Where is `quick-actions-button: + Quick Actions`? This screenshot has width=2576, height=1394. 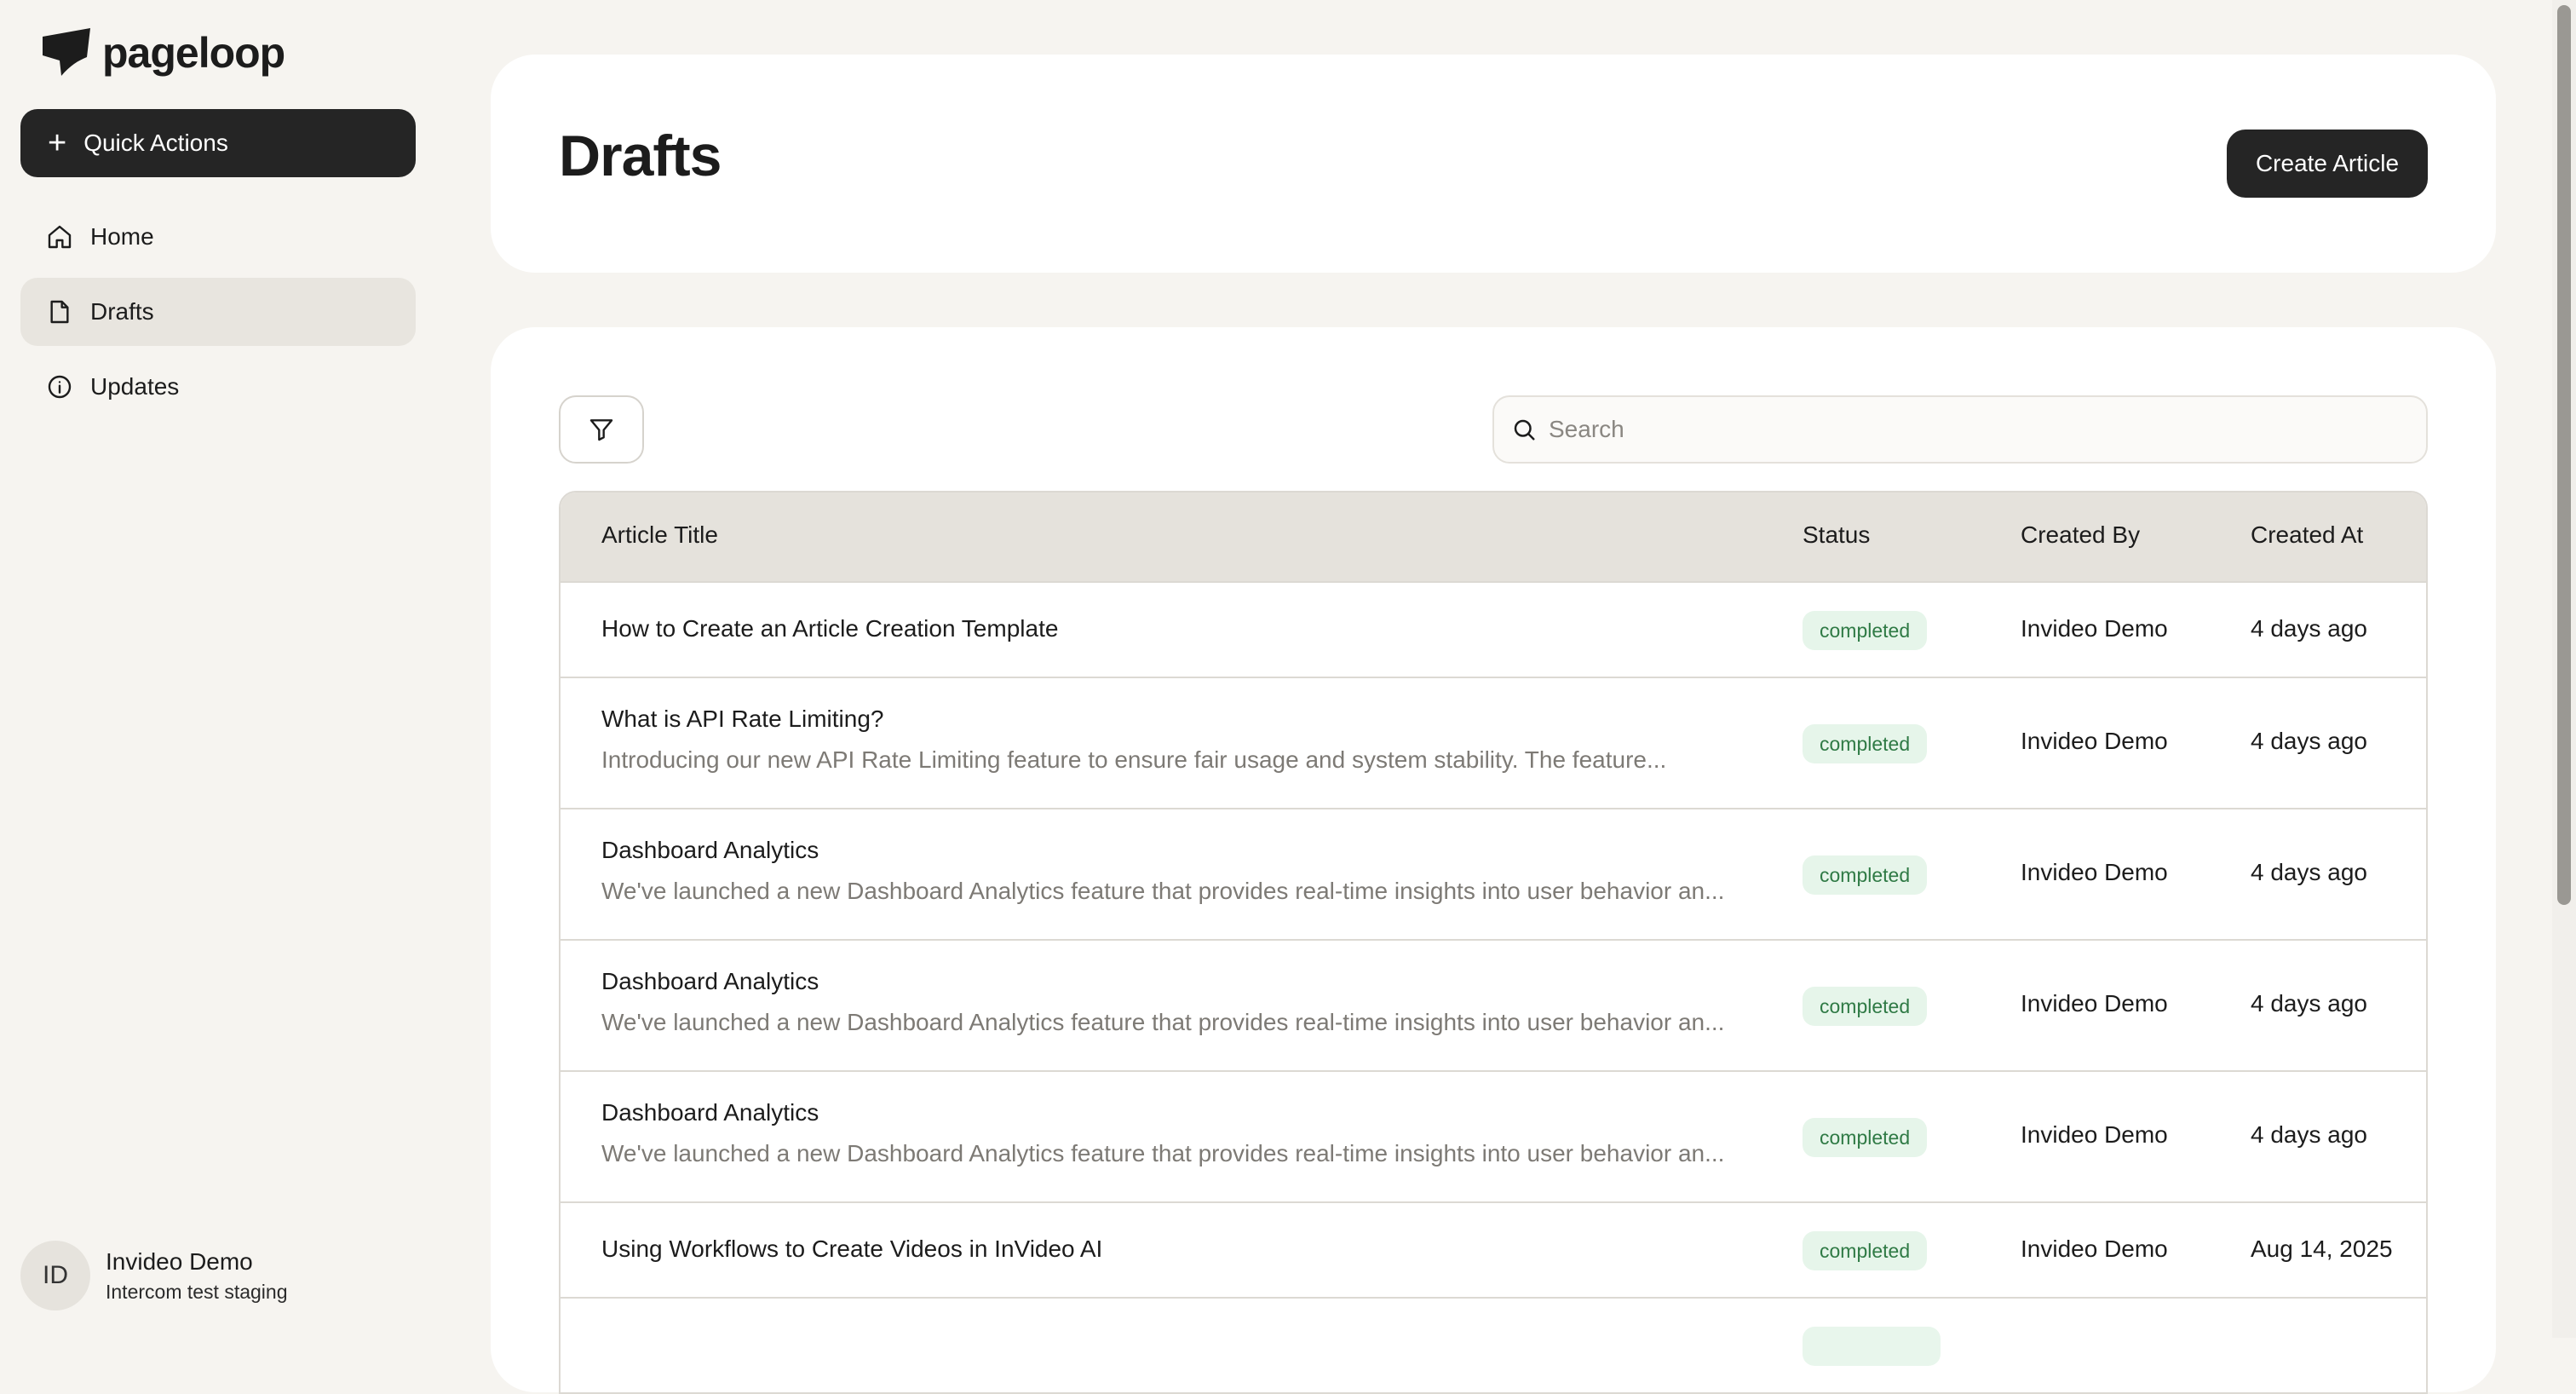 quick-actions-button: + Quick Actions is located at coordinates (218, 143).